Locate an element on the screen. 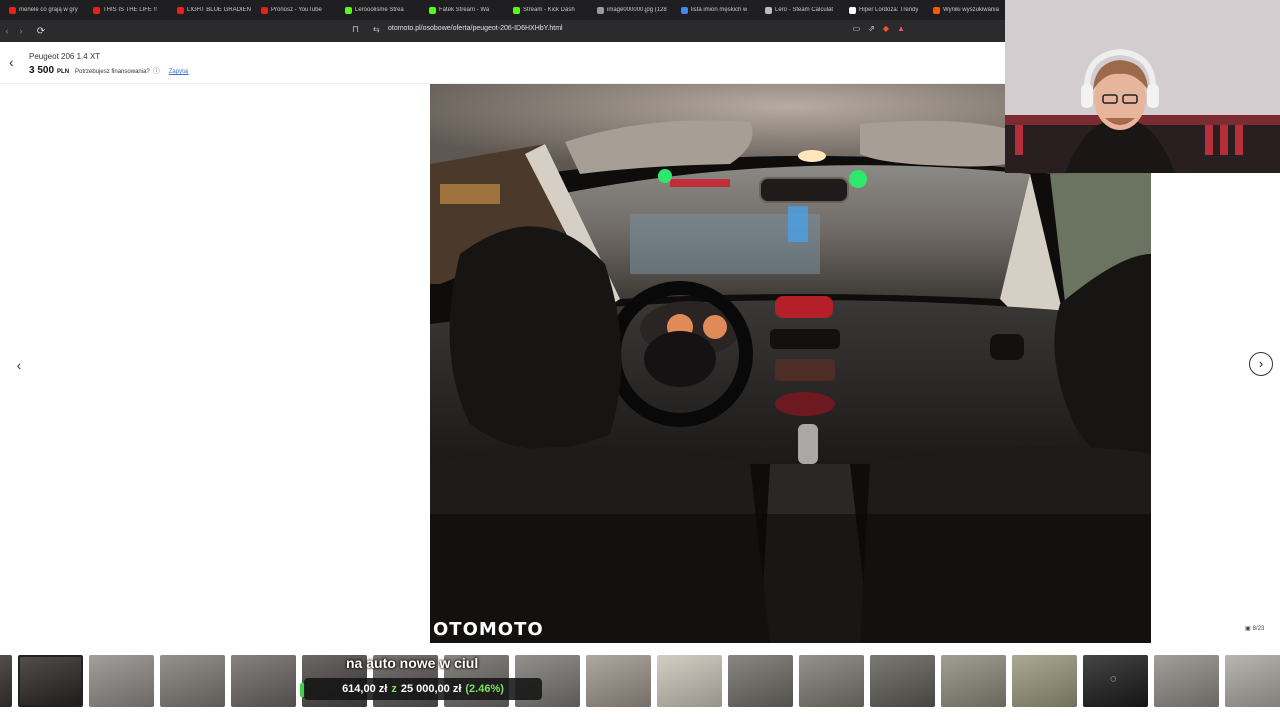 The height and width of the screenshot is (720, 1280). otomoto-watermark: OTOMOTO is located at coordinates (488, 629).